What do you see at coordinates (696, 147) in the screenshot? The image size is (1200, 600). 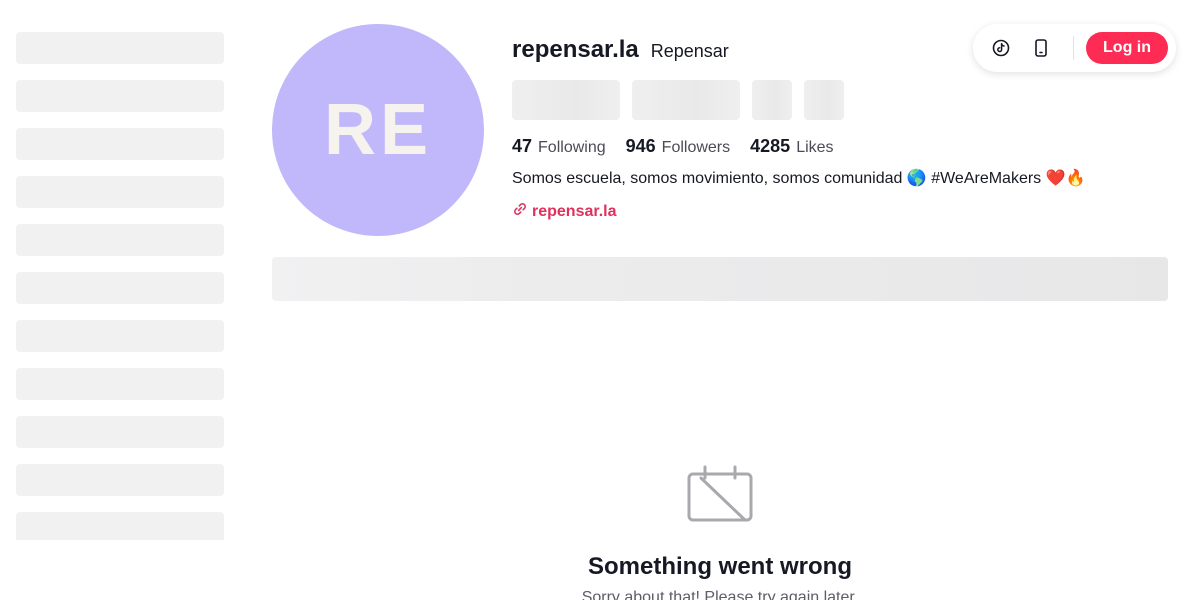 I see `followers-label: Followers` at bounding box center [696, 147].